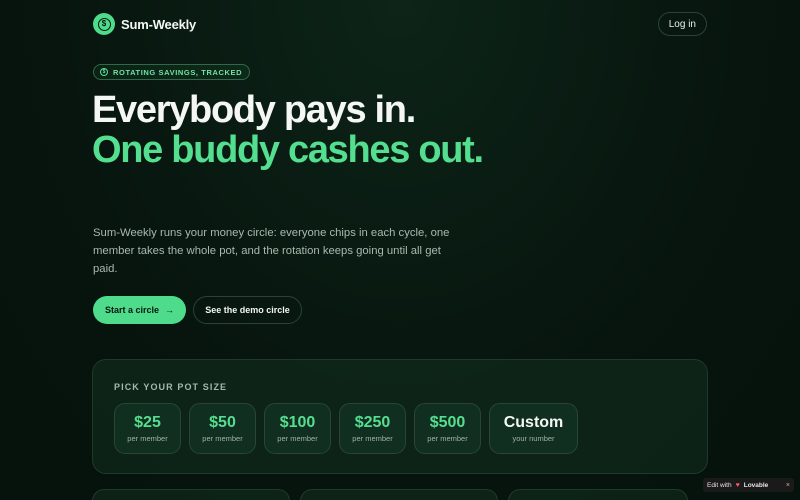 This screenshot has height=500, width=800. What do you see at coordinates (170, 310) in the screenshot?
I see `arrow-right-icon: →` at bounding box center [170, 310].